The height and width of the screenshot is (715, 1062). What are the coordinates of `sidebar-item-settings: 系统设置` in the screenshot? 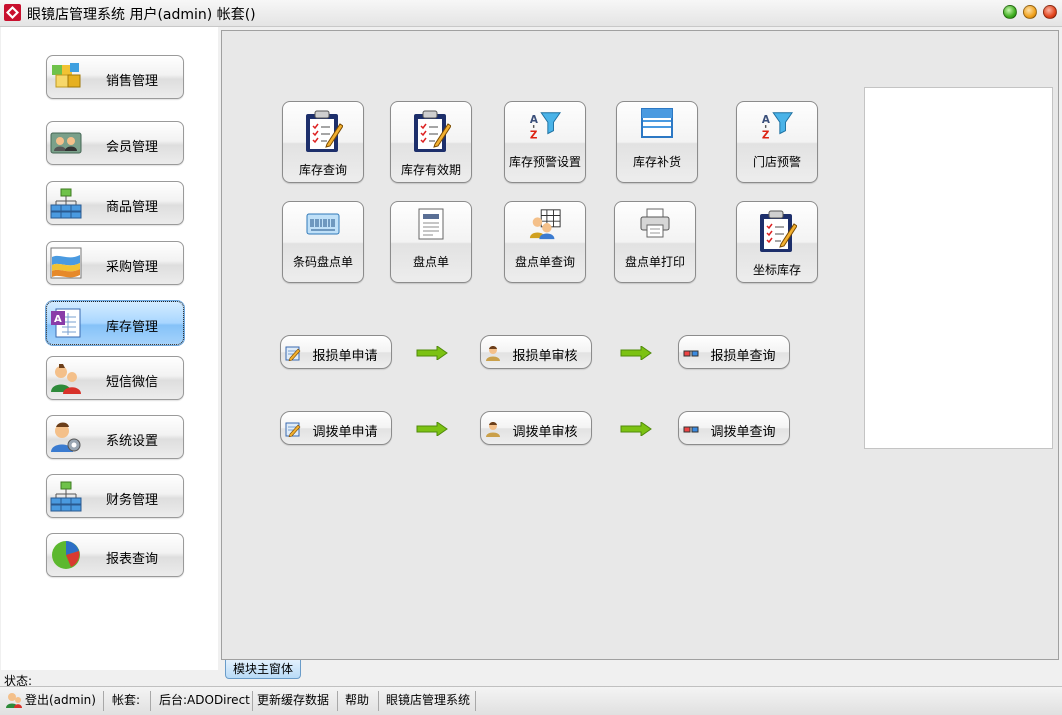 It's located at (115, 437).